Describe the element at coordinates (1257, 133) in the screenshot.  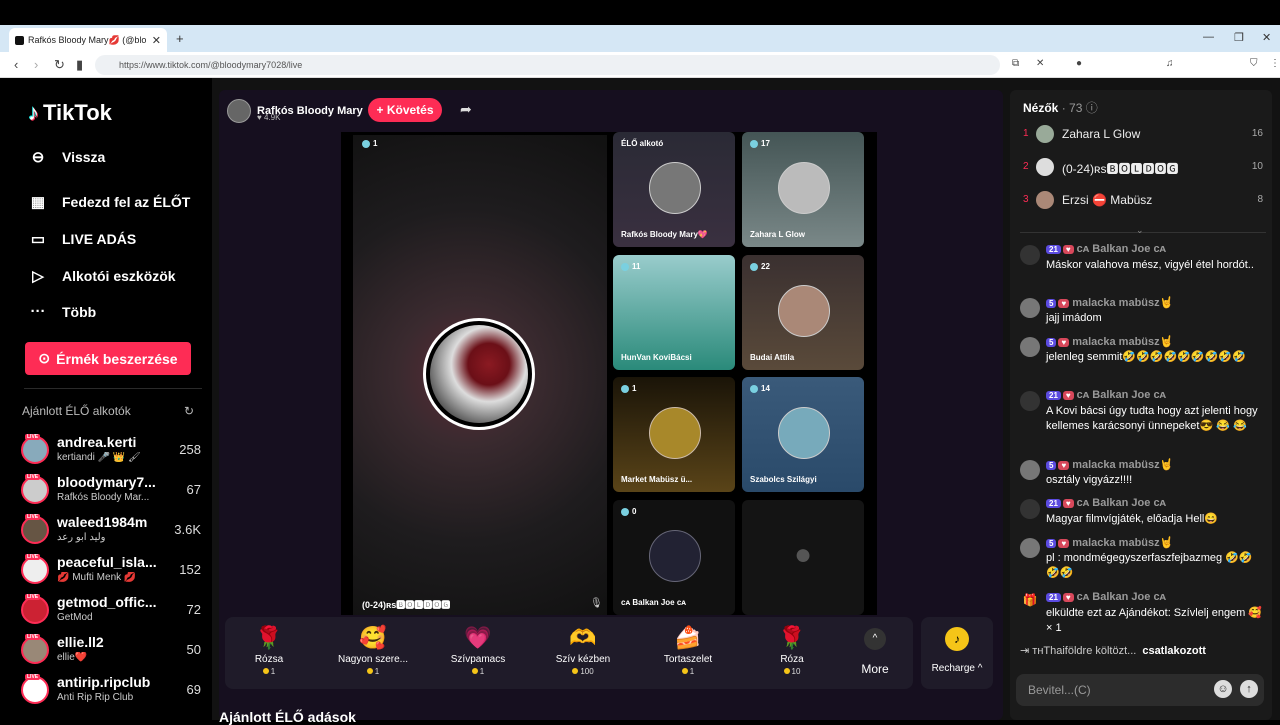
I see `viewer-score: 16` at that location.